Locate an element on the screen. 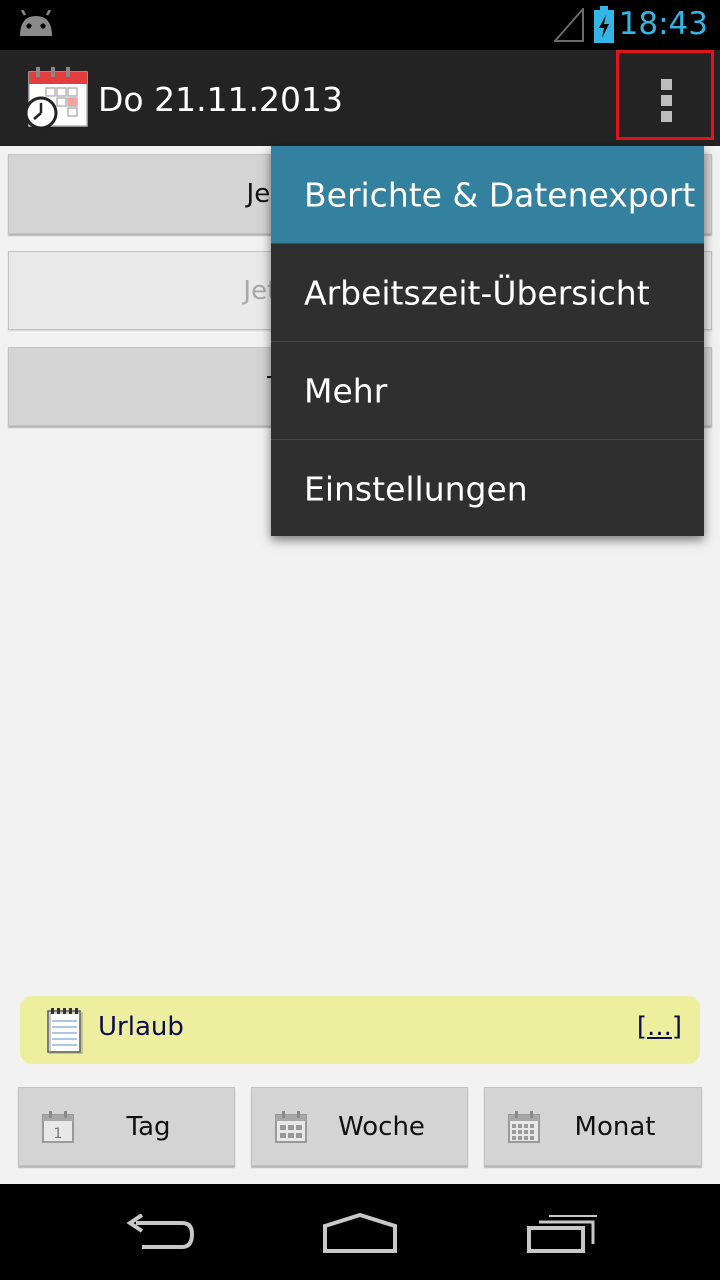  back-icon is located at coordinates (159, 1234).